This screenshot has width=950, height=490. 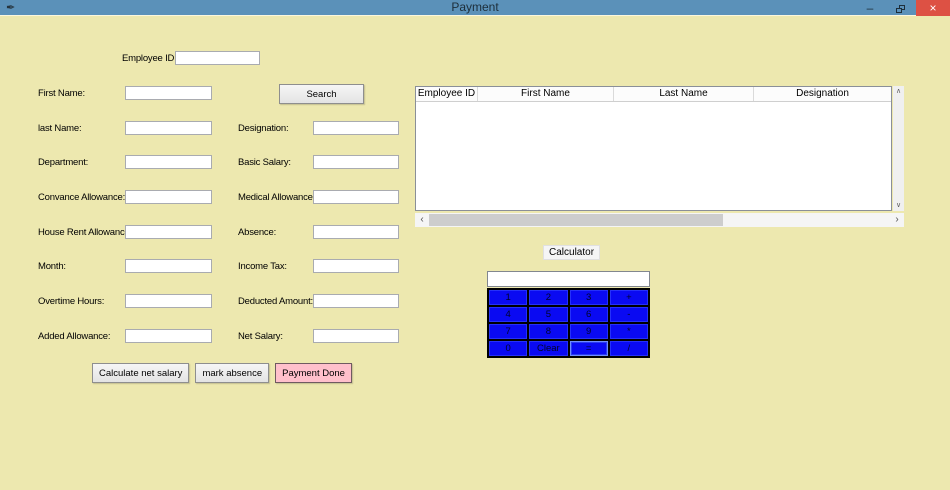 What do you see at coordinates (260, 336) in the screenshot?
I see `net-salary-label: Net Salary:` at bounding box center [260, 336].